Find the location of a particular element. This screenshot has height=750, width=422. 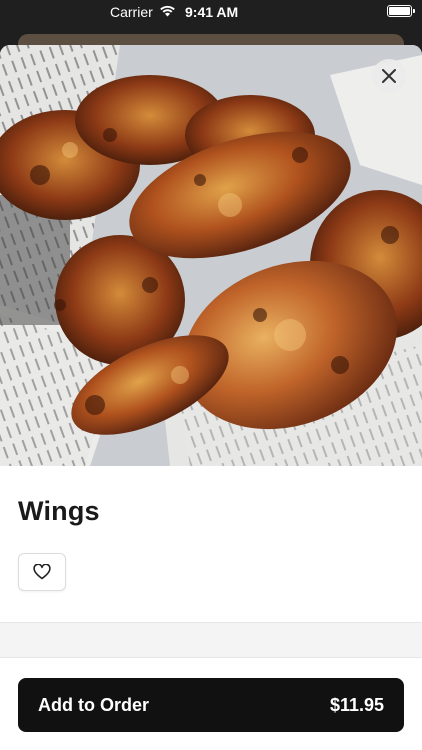

close-button is located at coordinates (389, 76).